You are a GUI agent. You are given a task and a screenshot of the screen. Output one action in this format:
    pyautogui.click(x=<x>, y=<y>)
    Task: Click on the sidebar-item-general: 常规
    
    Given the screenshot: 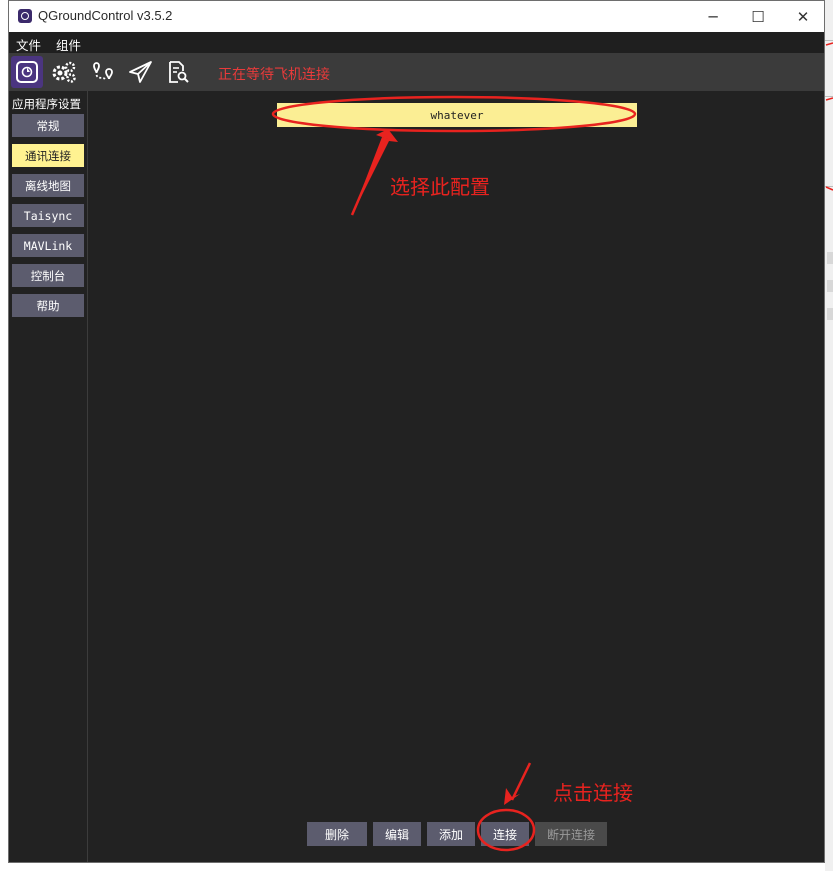 What is the action you would take?
    pyautogui.click(x=48, y=125)
    